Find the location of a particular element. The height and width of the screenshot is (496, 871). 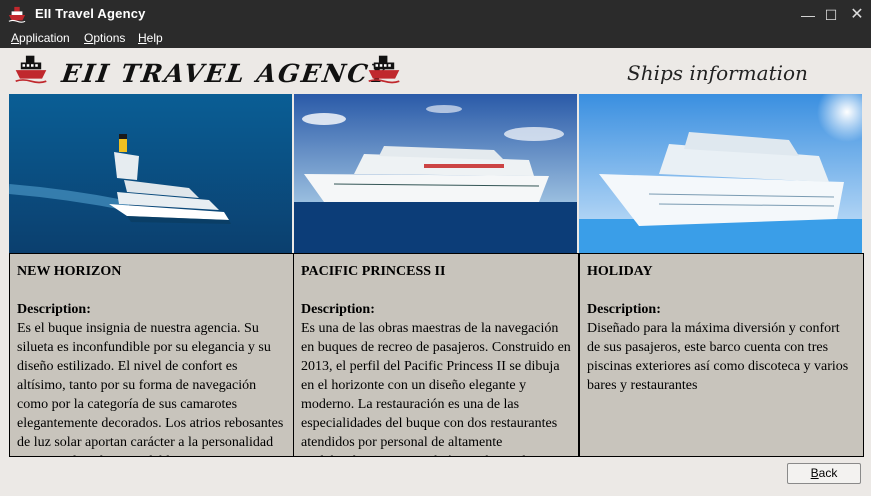

menu-options: Options is located at coordinates (104, 38).